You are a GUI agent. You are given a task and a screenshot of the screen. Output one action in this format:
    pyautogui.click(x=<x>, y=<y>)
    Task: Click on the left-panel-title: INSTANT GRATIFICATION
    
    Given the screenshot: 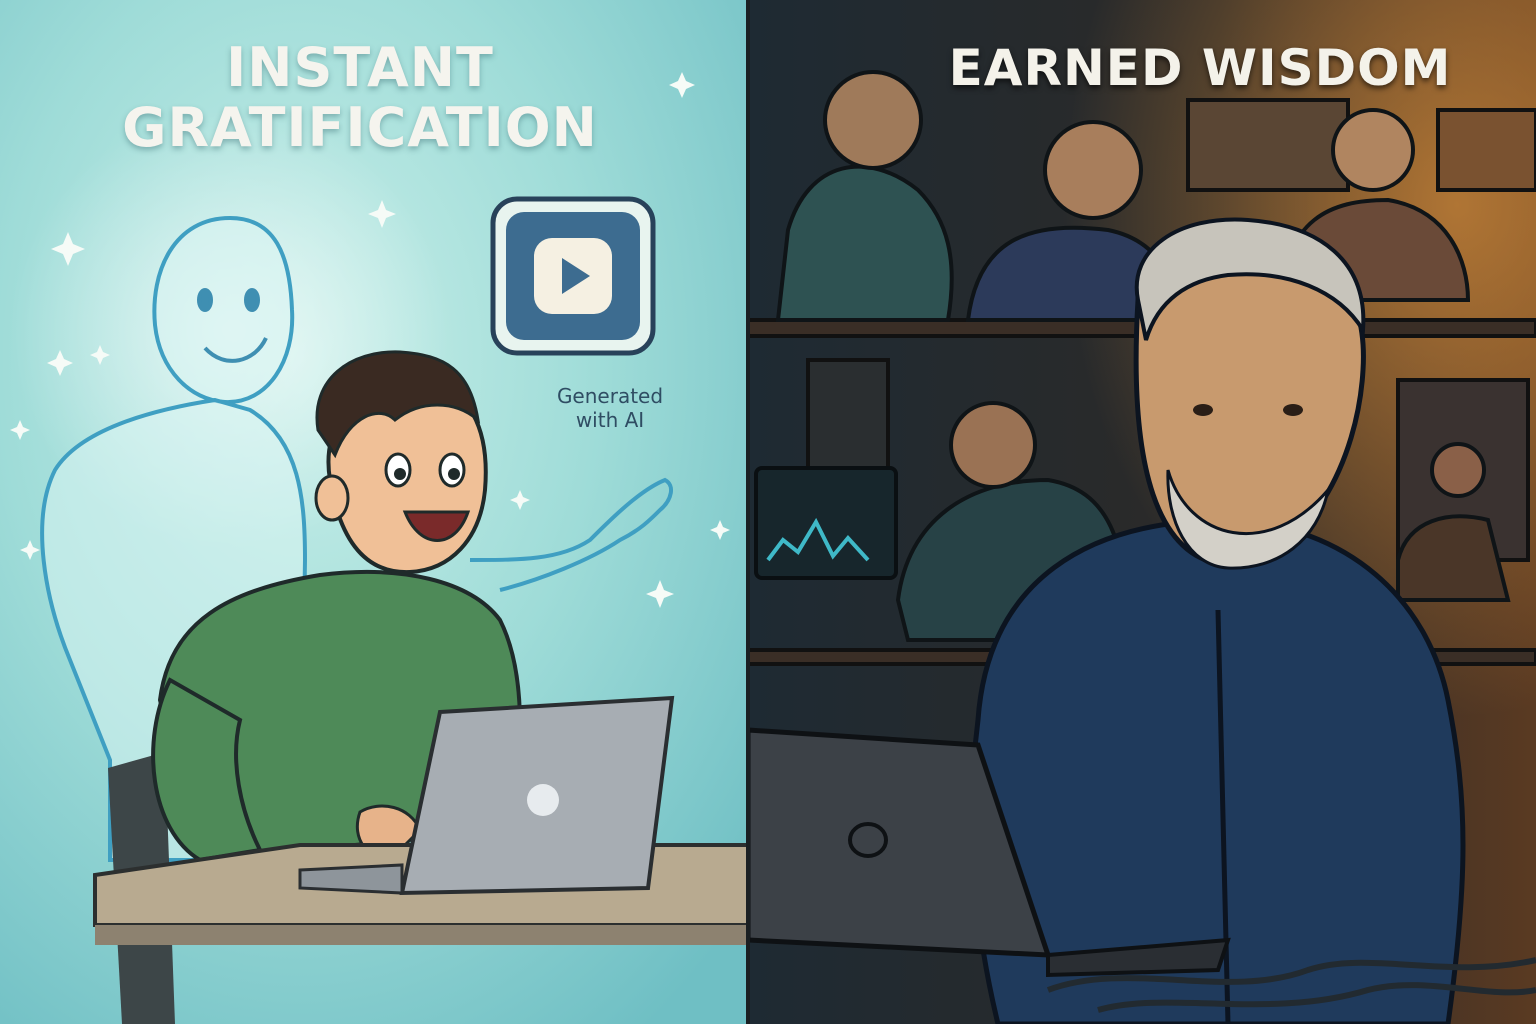 What is the action you would take?
    pyautogui.click(x=360, y=98)
    